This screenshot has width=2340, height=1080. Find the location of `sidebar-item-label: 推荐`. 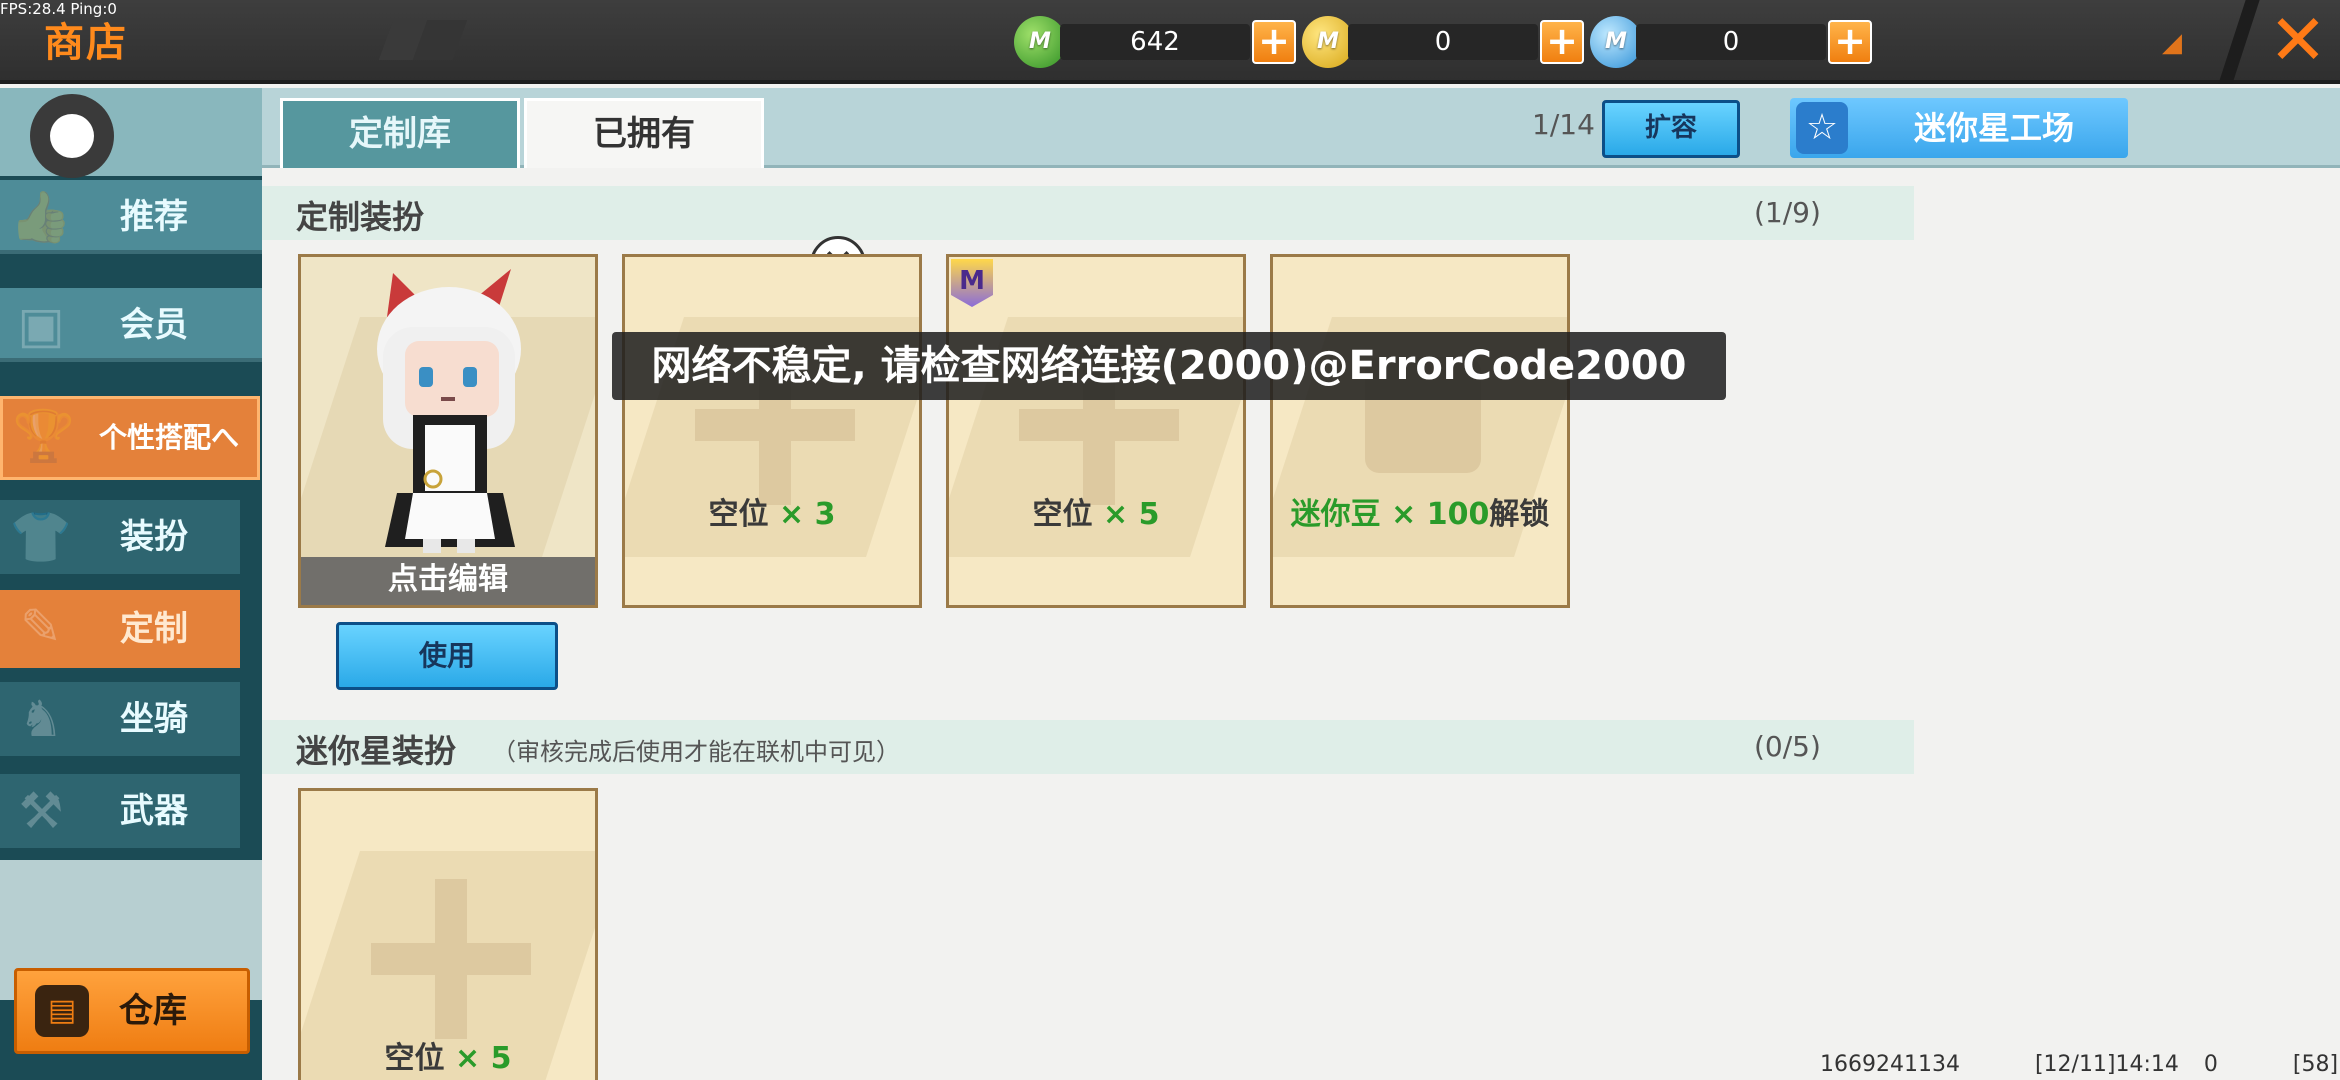

sidebar-item-label: 推荐 is located at coordinates (154, 217).